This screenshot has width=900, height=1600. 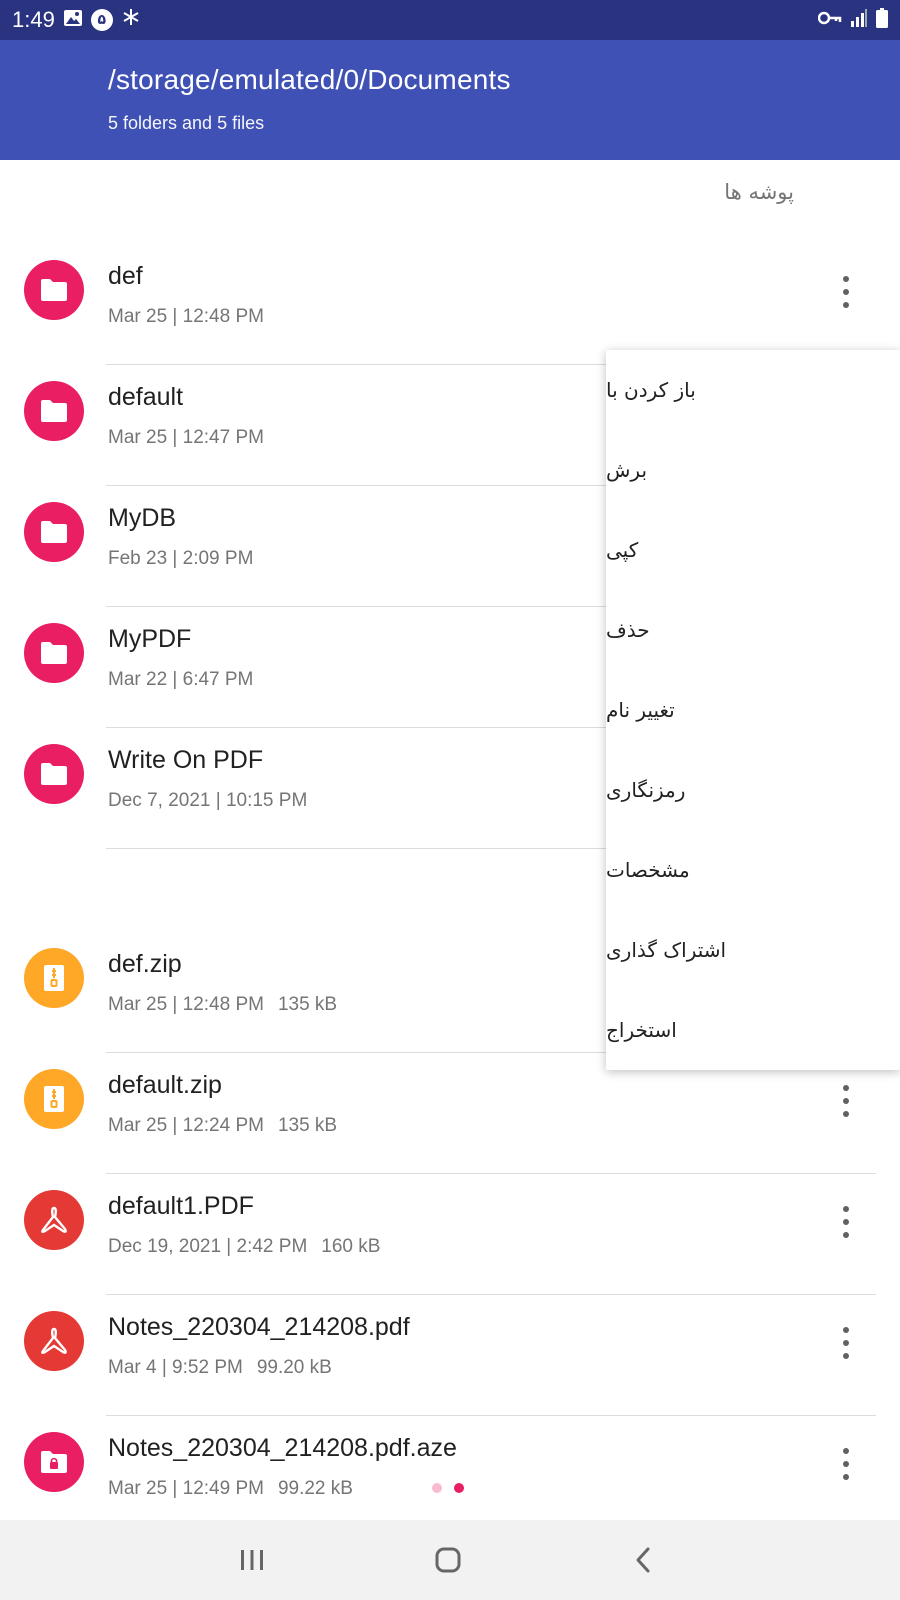 I want to click on folder-file-count: 5 folders and 5 files, so click(x=186, y=123).